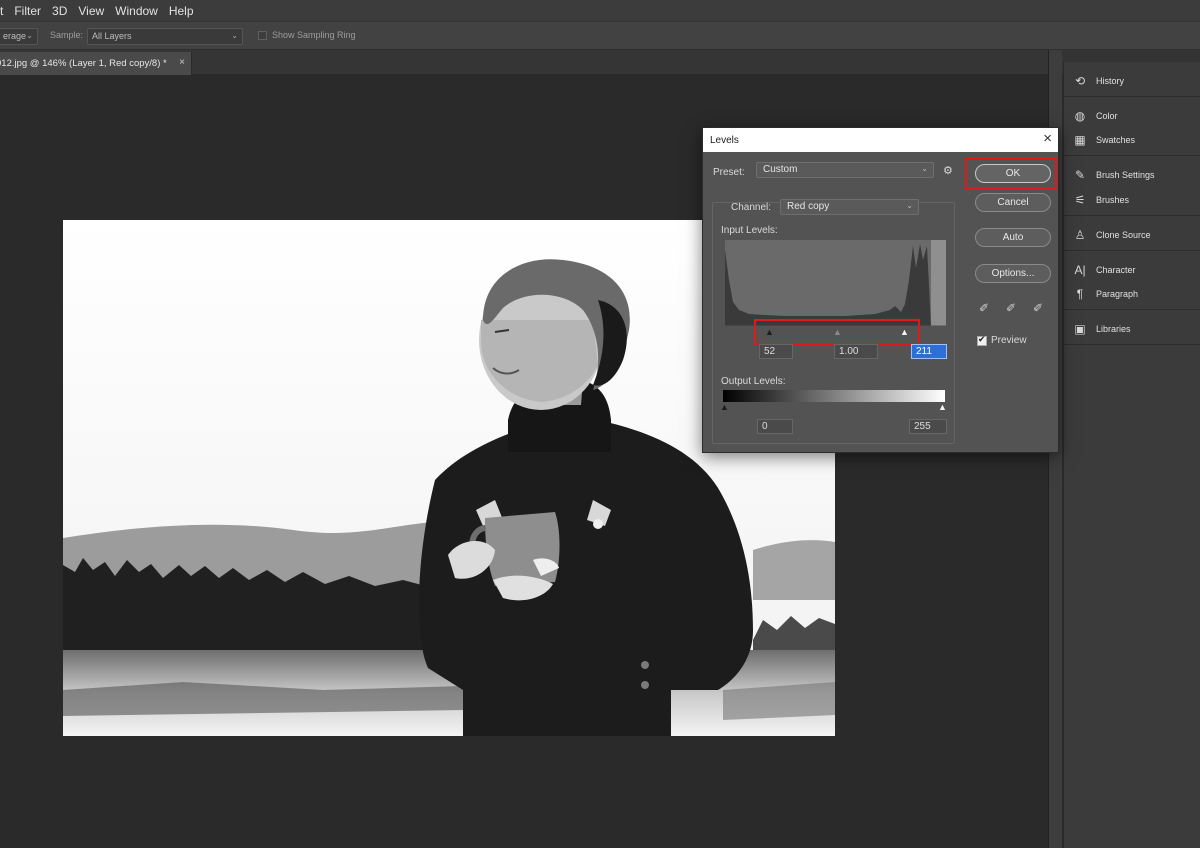 The width and height of the screenshot is (1200, 848). What do you see at coordinates (1113, 329) in the screenshot?
I see `panel-libraries-label: Libraries` at bounding box center [1113, 329].